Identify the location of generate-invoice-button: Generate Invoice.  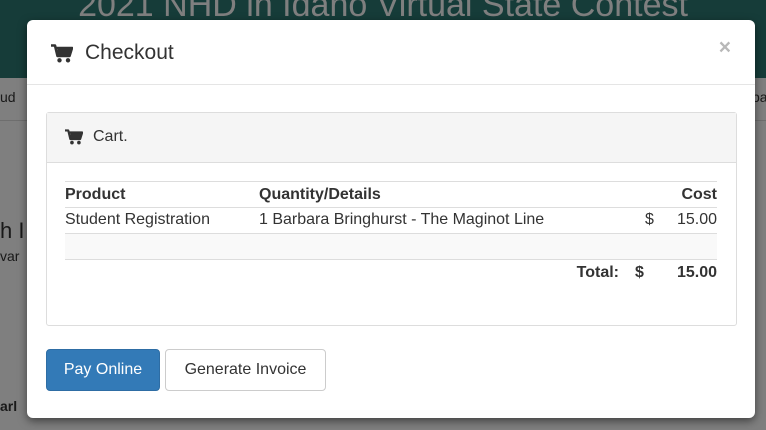
(245, 370).